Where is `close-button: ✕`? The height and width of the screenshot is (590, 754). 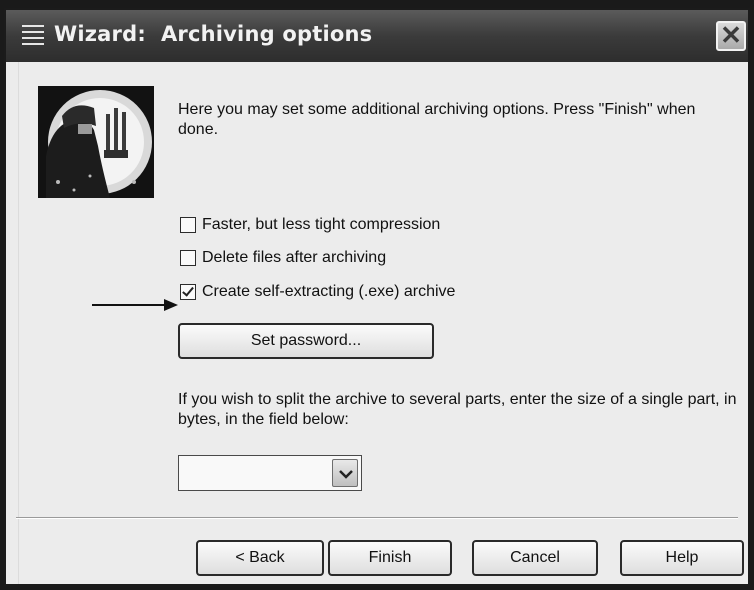 close-button: ✕ is located at coordinates (731, 36).